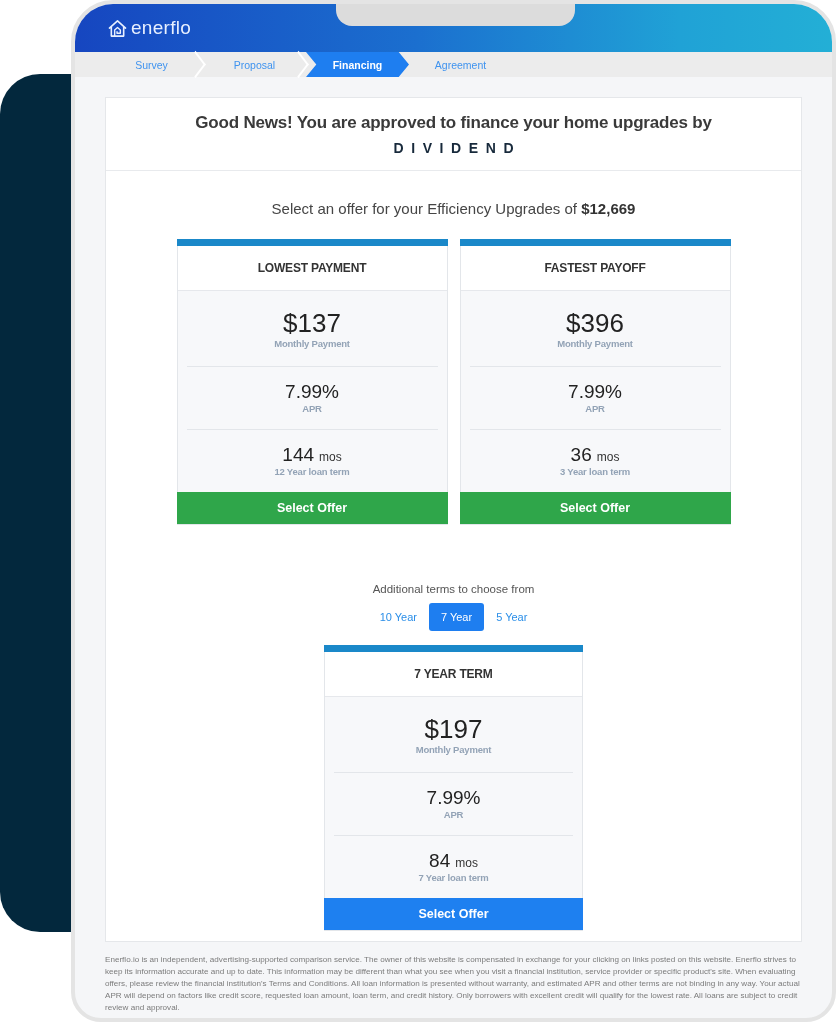  What do you see at coordinates (595, 322) in the screenshot?
I see `payment-amount: $396` at bounding box center [595, 322].